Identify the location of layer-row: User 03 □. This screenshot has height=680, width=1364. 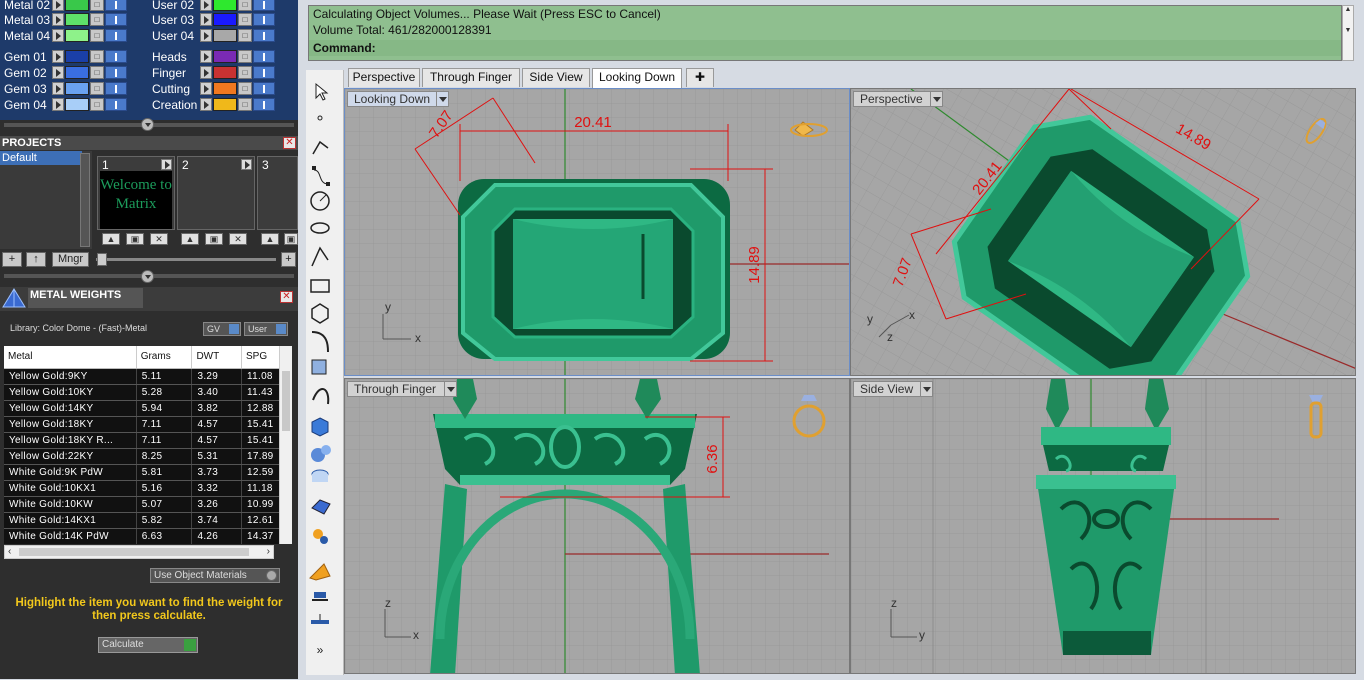
(212, 19).